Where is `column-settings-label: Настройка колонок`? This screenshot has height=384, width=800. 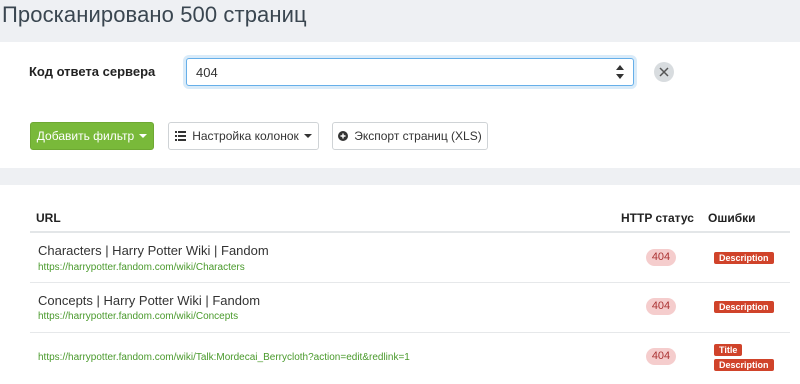 column-settings-label: Настройка колонок is located at coordinates (245, 136).